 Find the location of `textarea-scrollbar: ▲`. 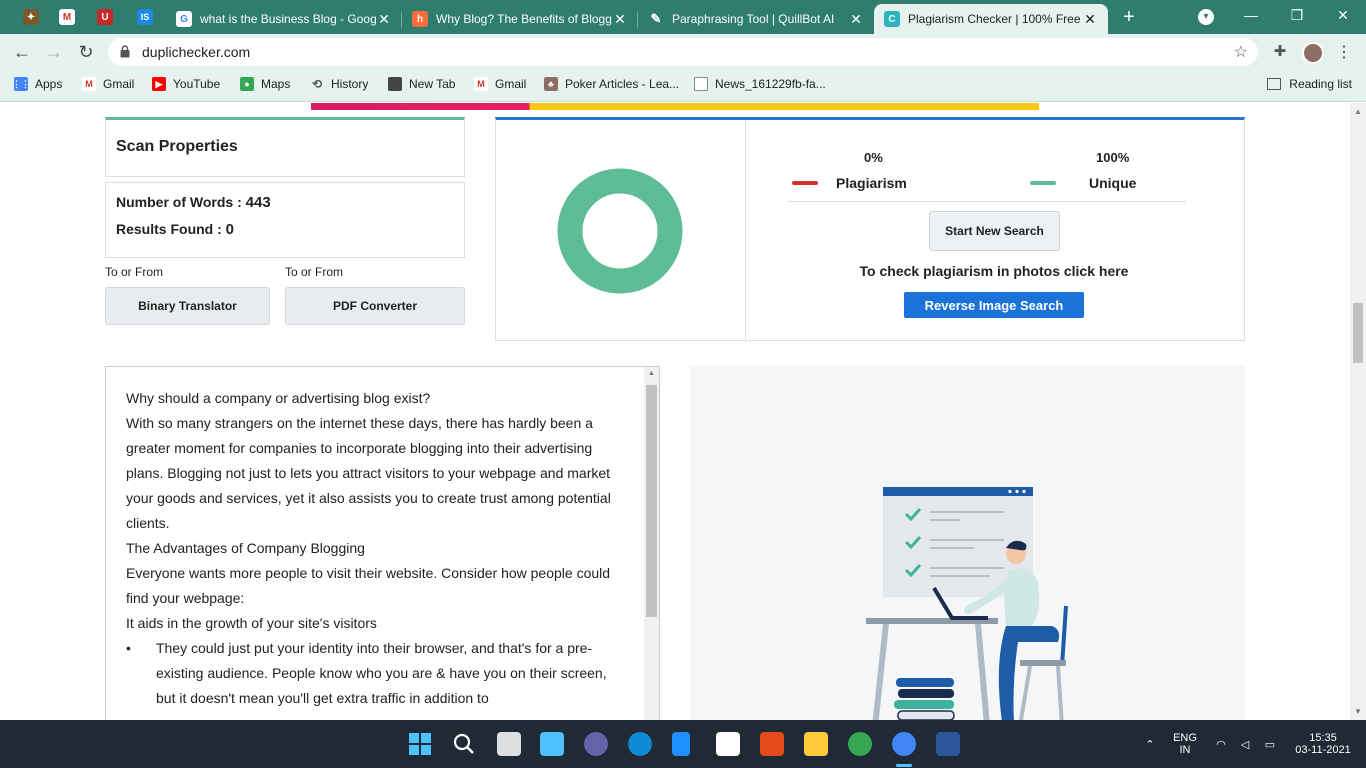

textarea-scrollbar: ▲ is located at coordinates (651, 543).